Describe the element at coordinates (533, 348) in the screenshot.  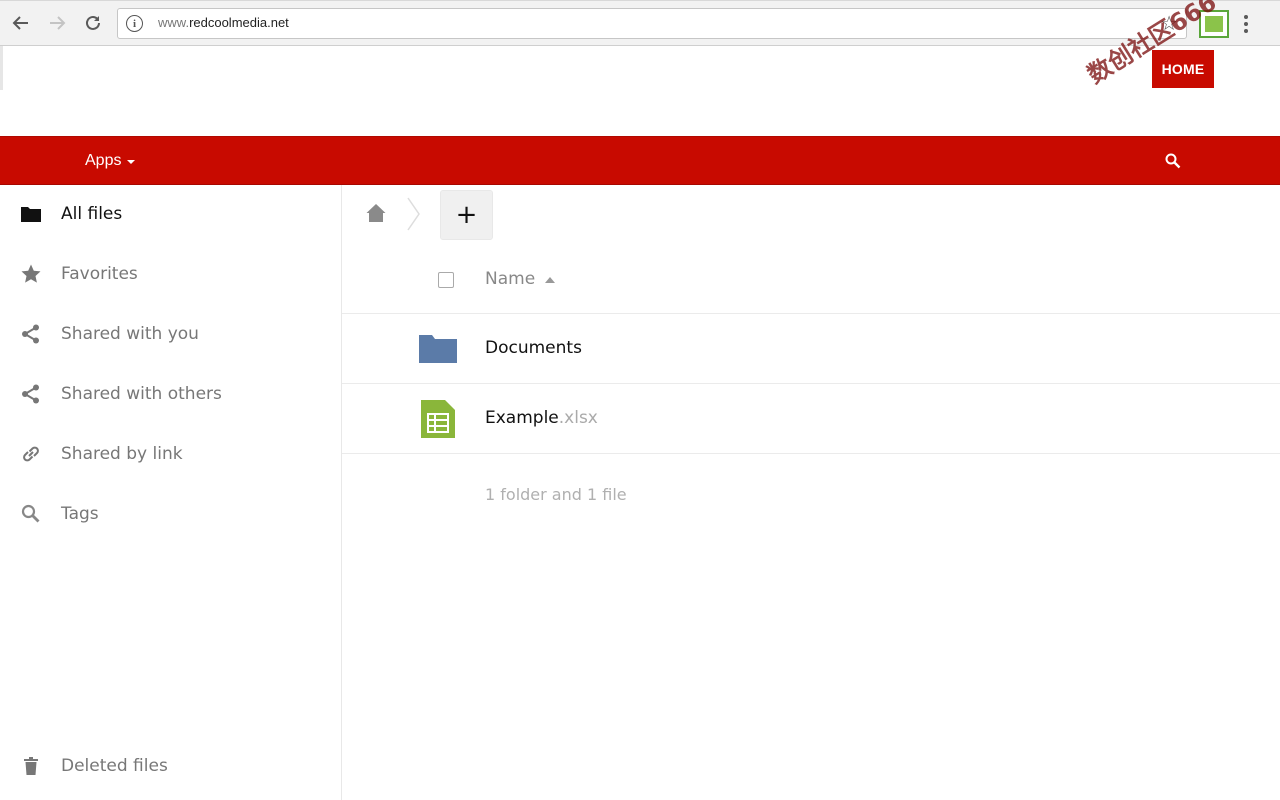
I see `file-name: Documents` at that location.